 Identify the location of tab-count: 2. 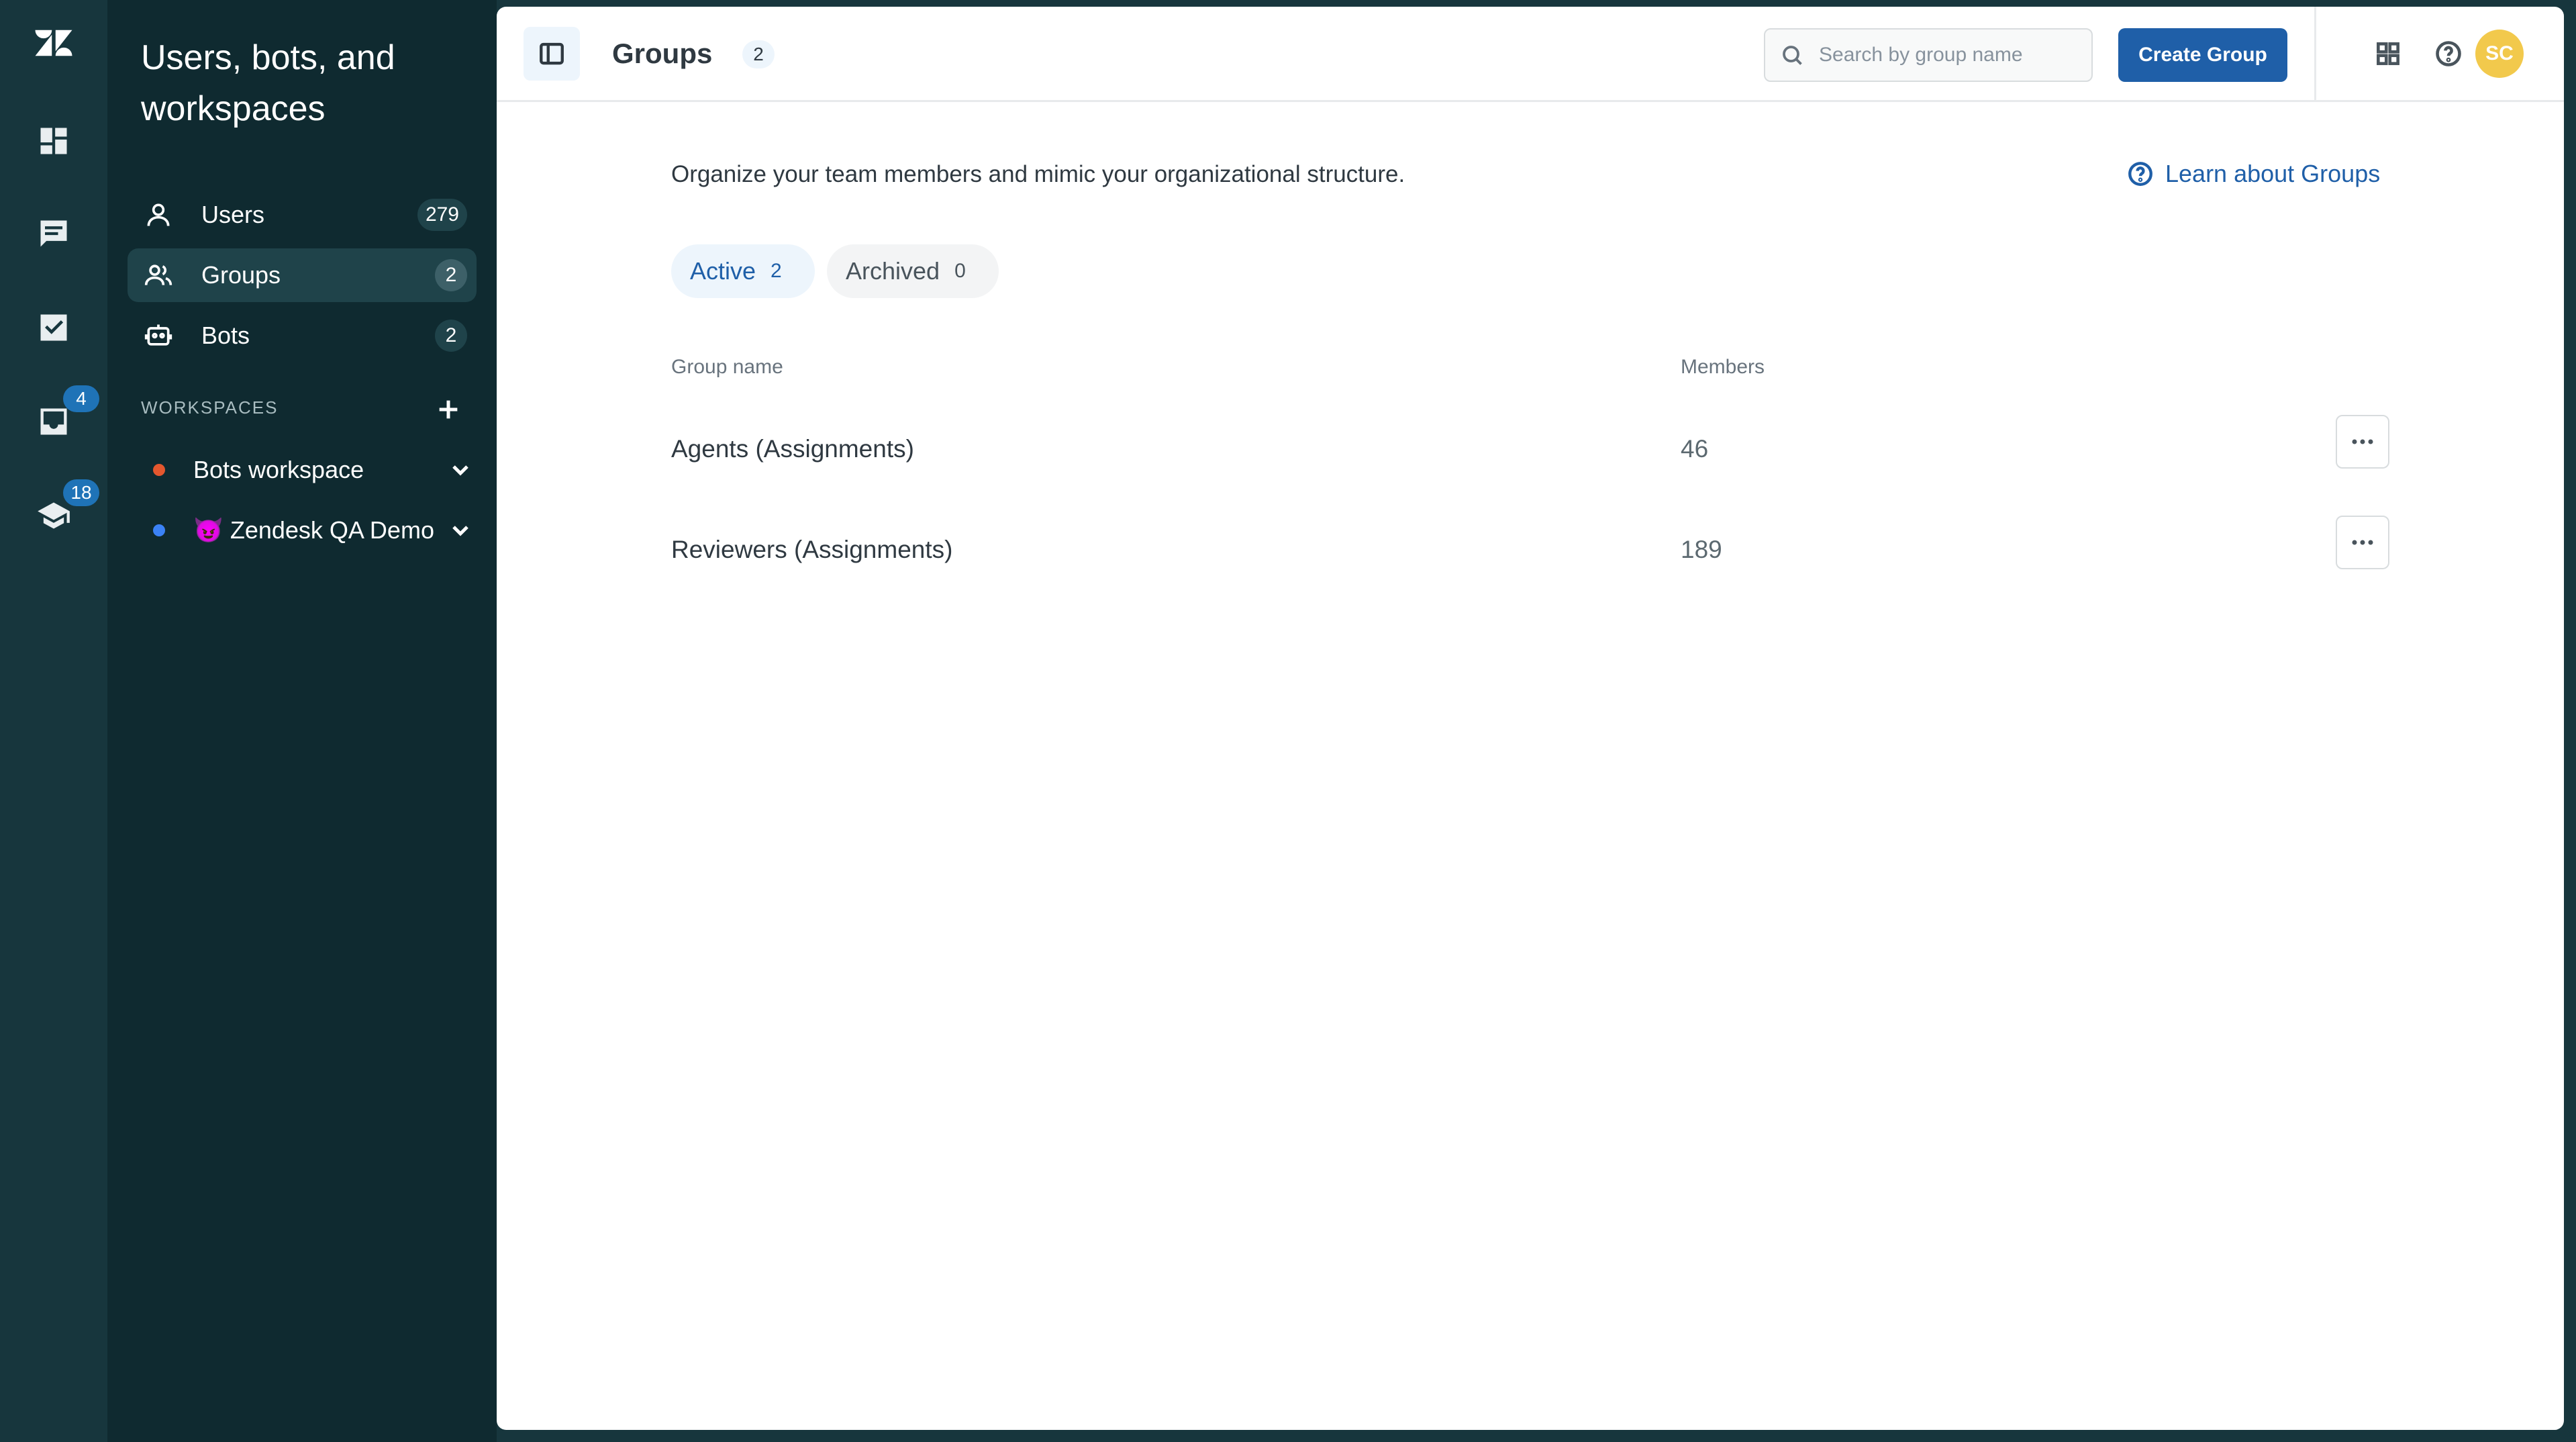
(776, 271).